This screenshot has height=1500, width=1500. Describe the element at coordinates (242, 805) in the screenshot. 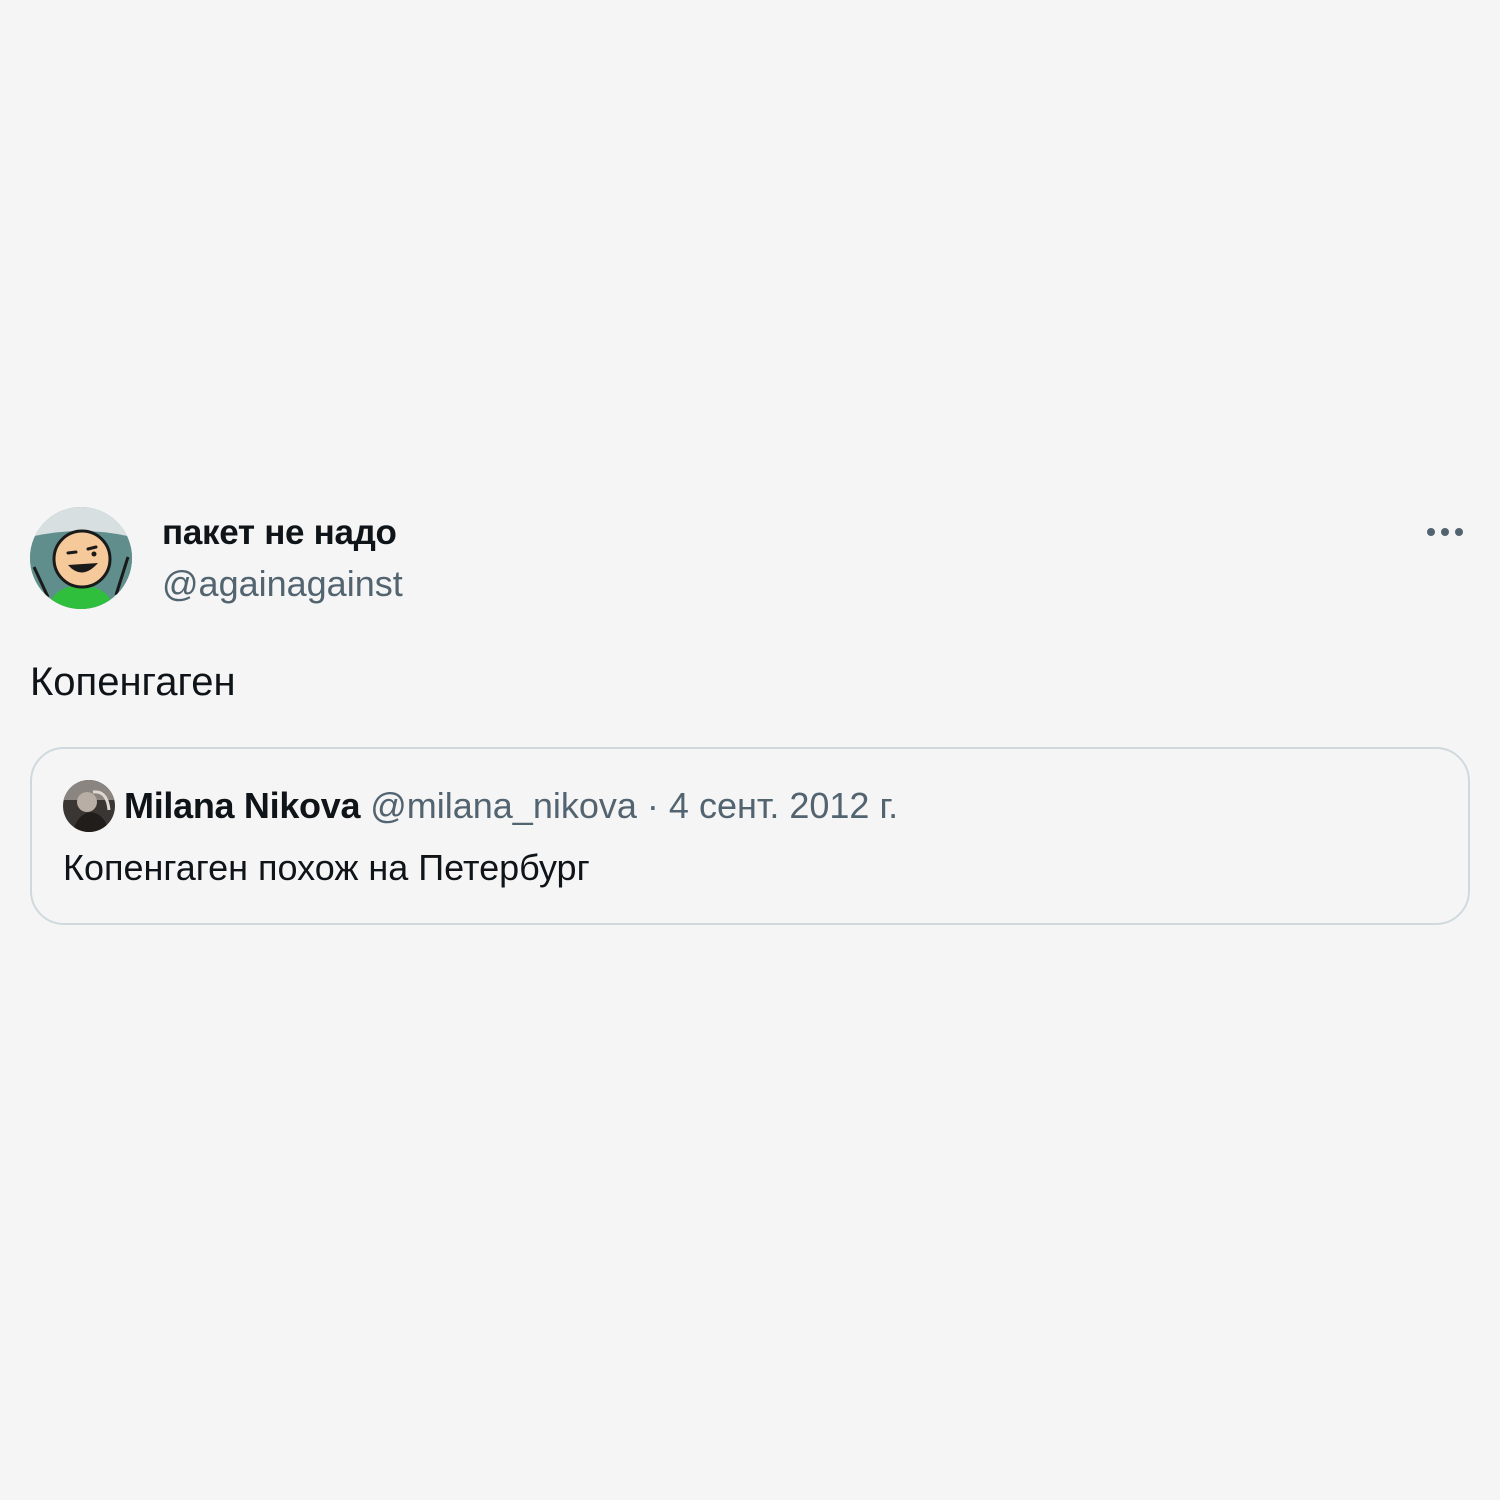

I see `quoted-author-name: Milana Nikova` at that location.